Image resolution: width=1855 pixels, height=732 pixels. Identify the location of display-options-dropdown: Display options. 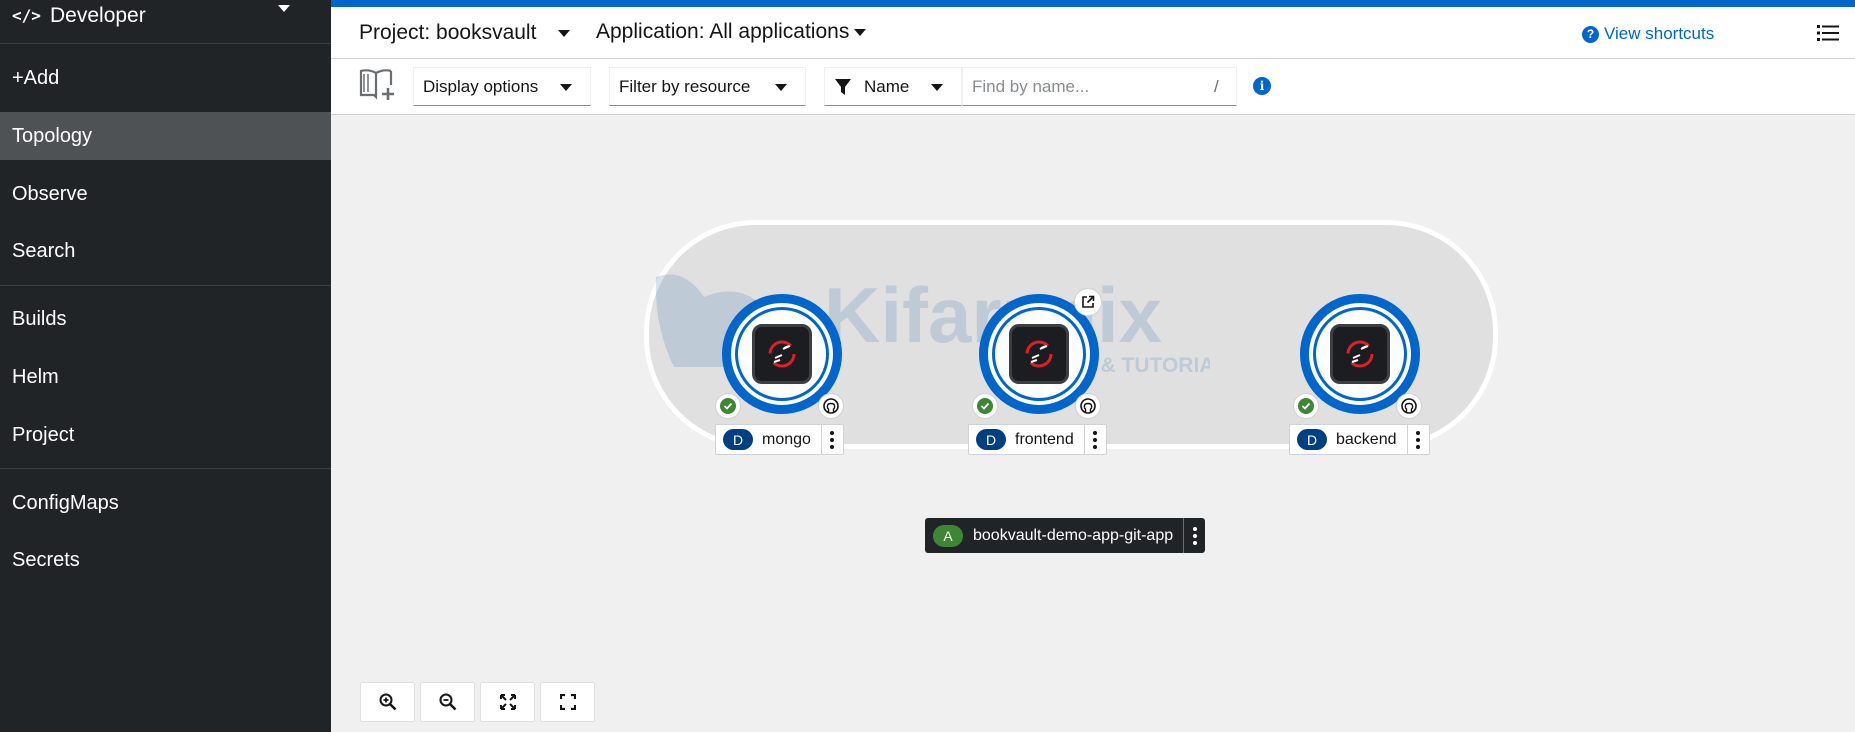
(502, 86).